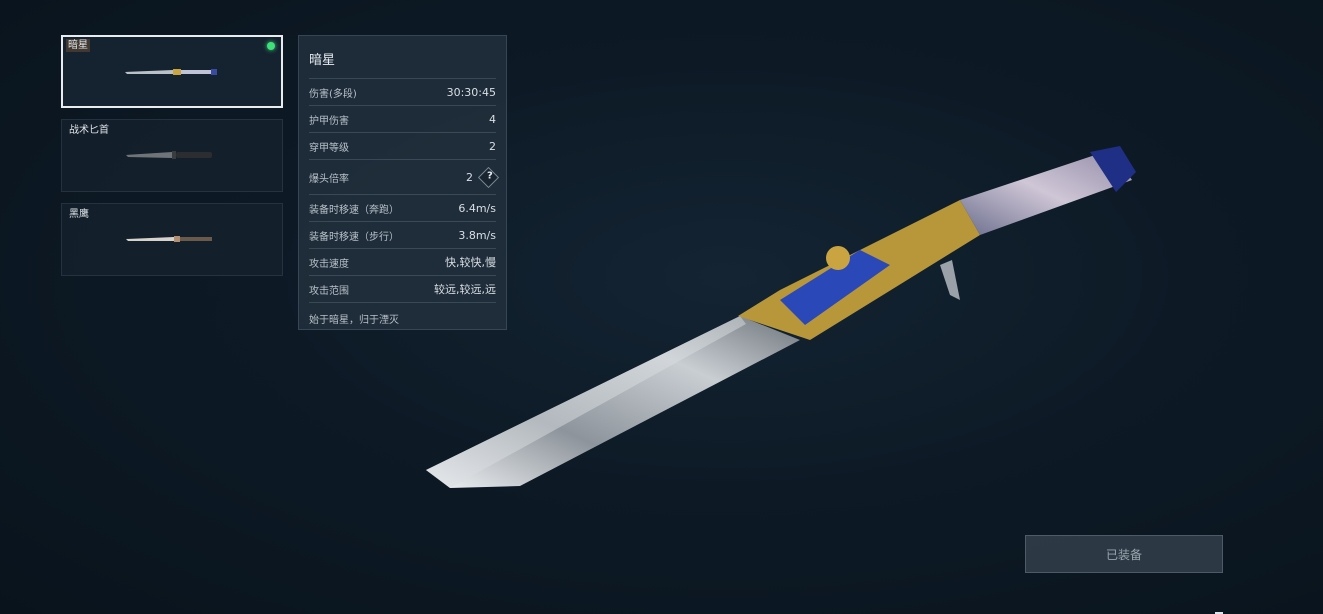  I want to click on stat-label: 攻击速度, so click(329, 264).